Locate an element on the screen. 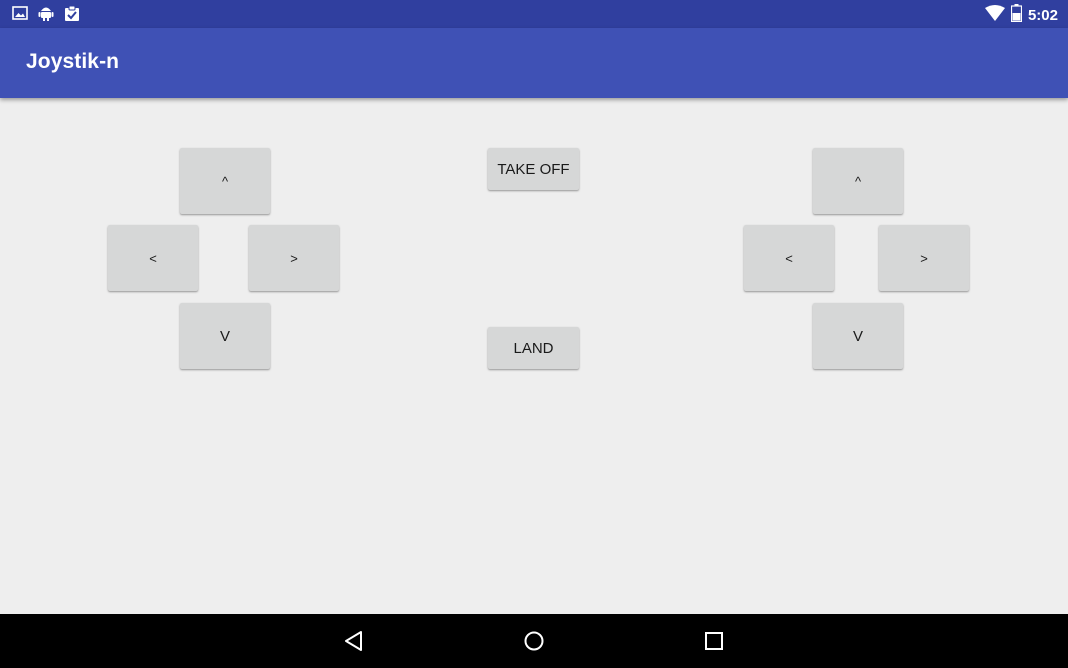 The height and width of the screenshot is (668, 1068). android-icon is located at coordinates (46, 15).